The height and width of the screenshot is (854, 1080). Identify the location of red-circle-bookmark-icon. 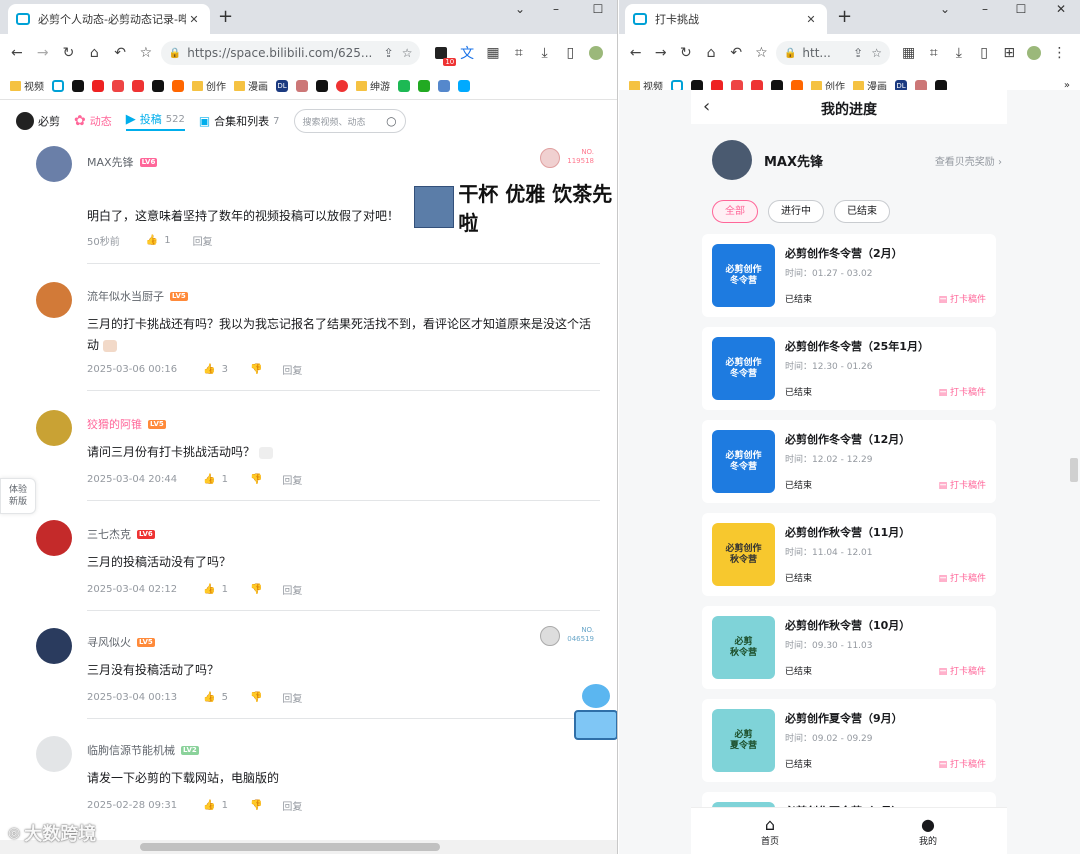
(342, 85).